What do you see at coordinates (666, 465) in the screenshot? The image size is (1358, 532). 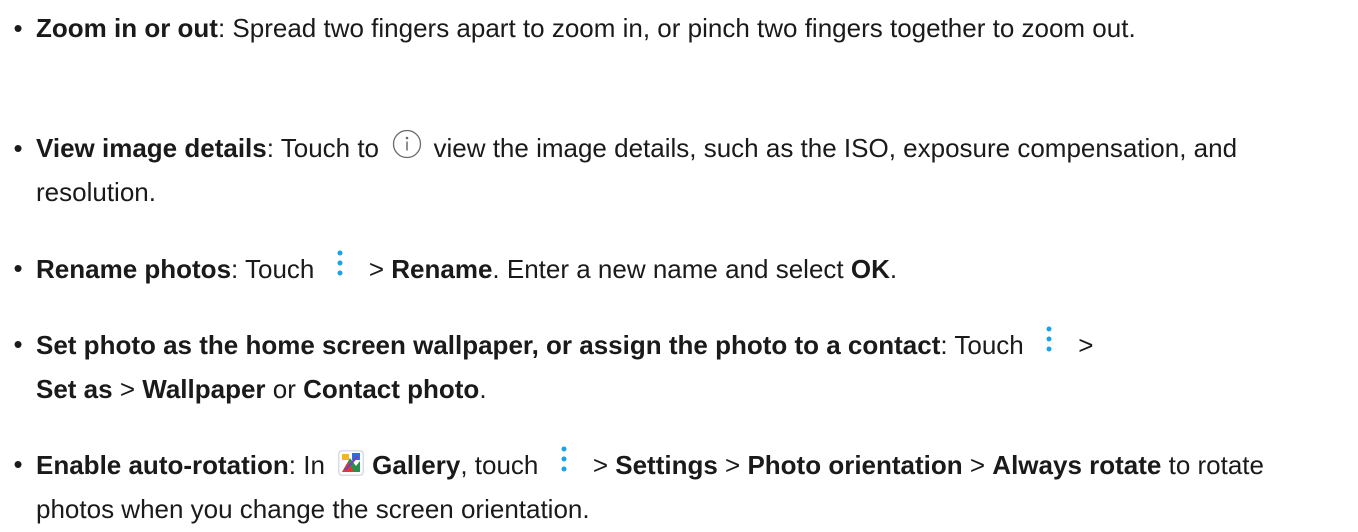 I see `settings-label: Settings` at bounding box center [666, 465].